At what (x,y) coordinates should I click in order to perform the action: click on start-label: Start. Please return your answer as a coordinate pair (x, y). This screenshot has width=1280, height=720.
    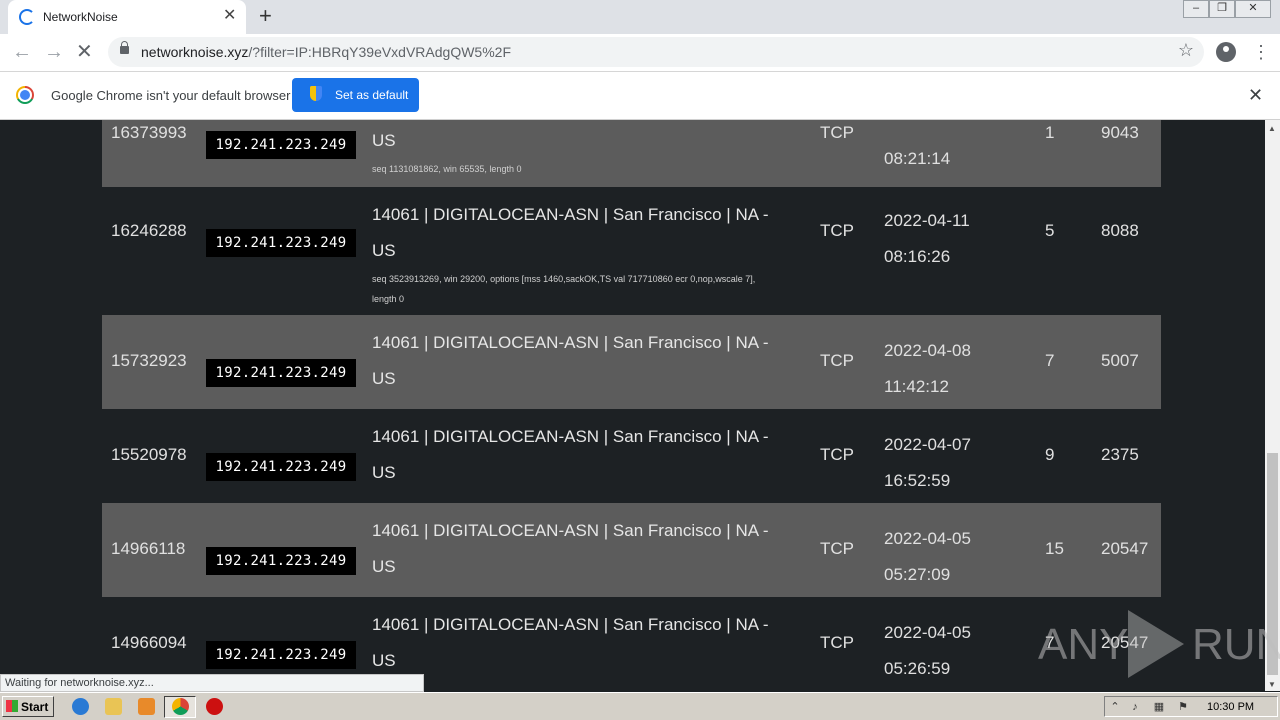
    Looking at the image, I should click on (35, 707).